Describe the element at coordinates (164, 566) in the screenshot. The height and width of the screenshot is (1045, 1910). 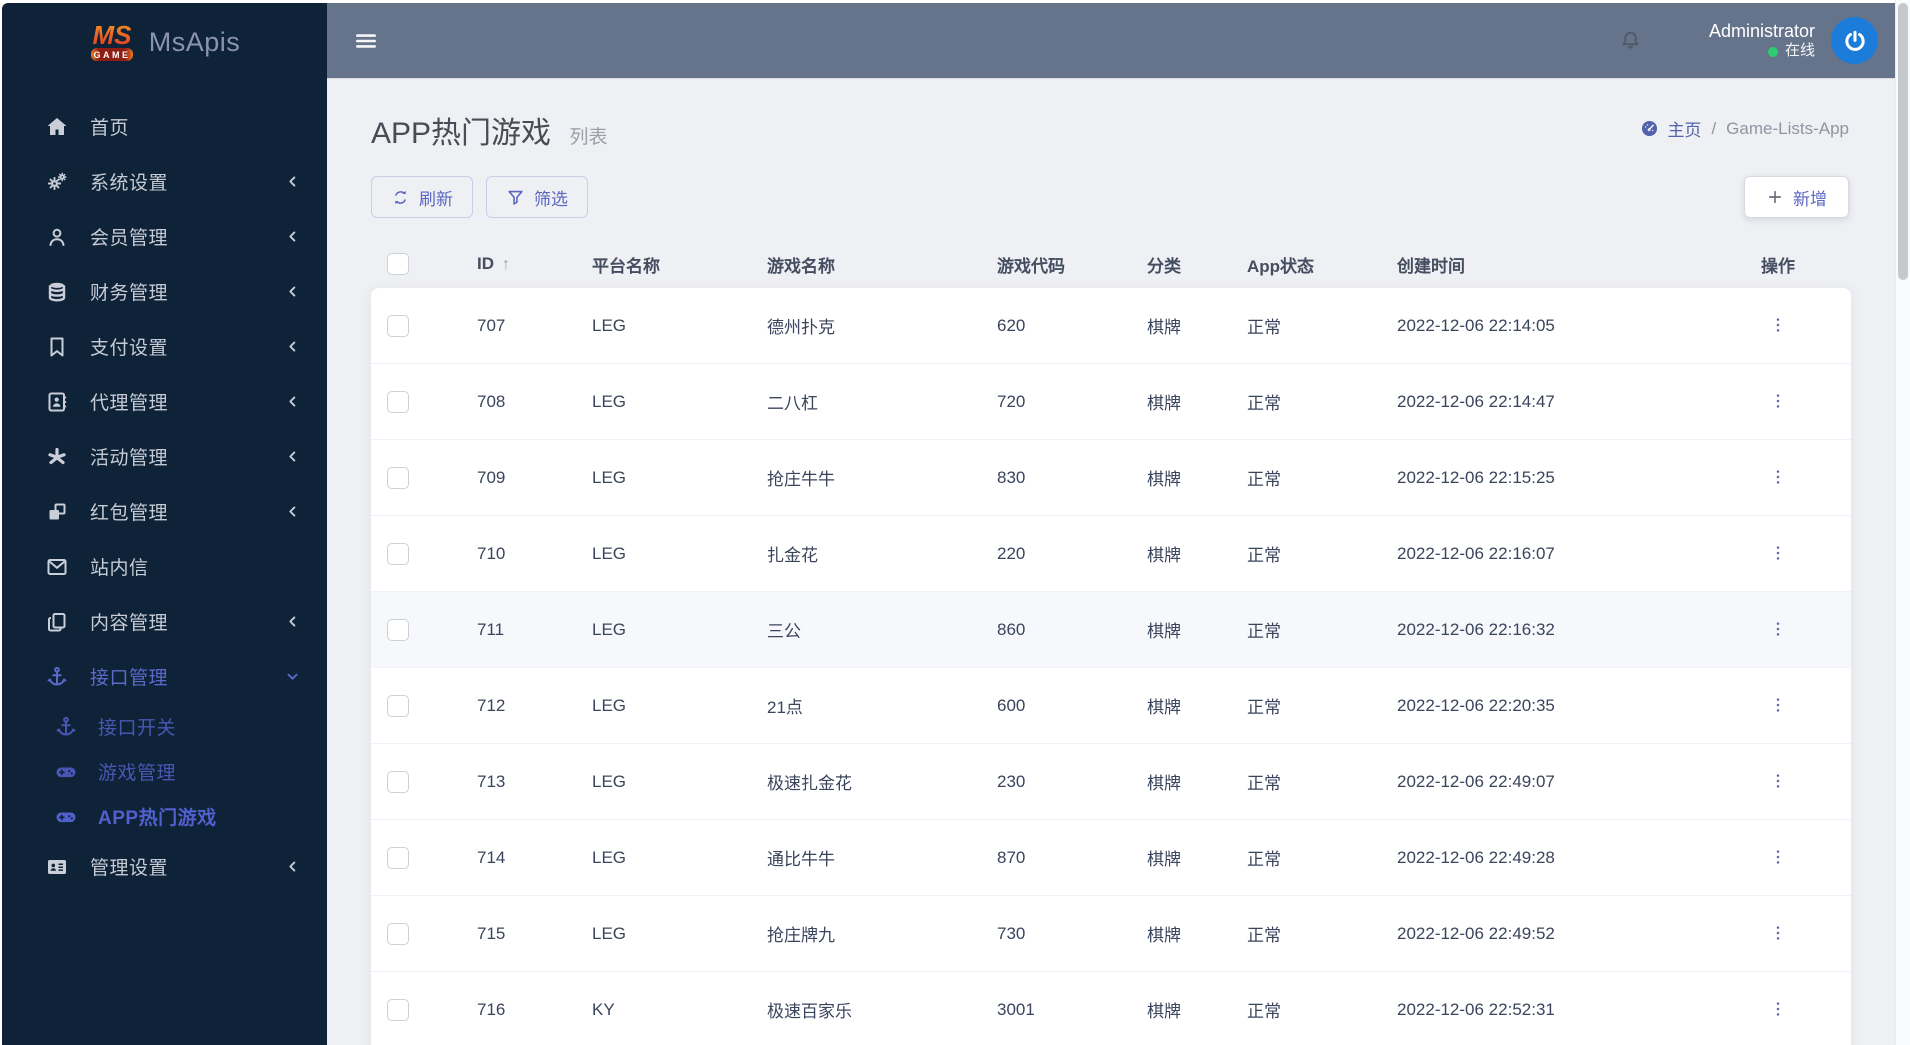
I see `sidebar-item-site-message: 站内信` at that location.